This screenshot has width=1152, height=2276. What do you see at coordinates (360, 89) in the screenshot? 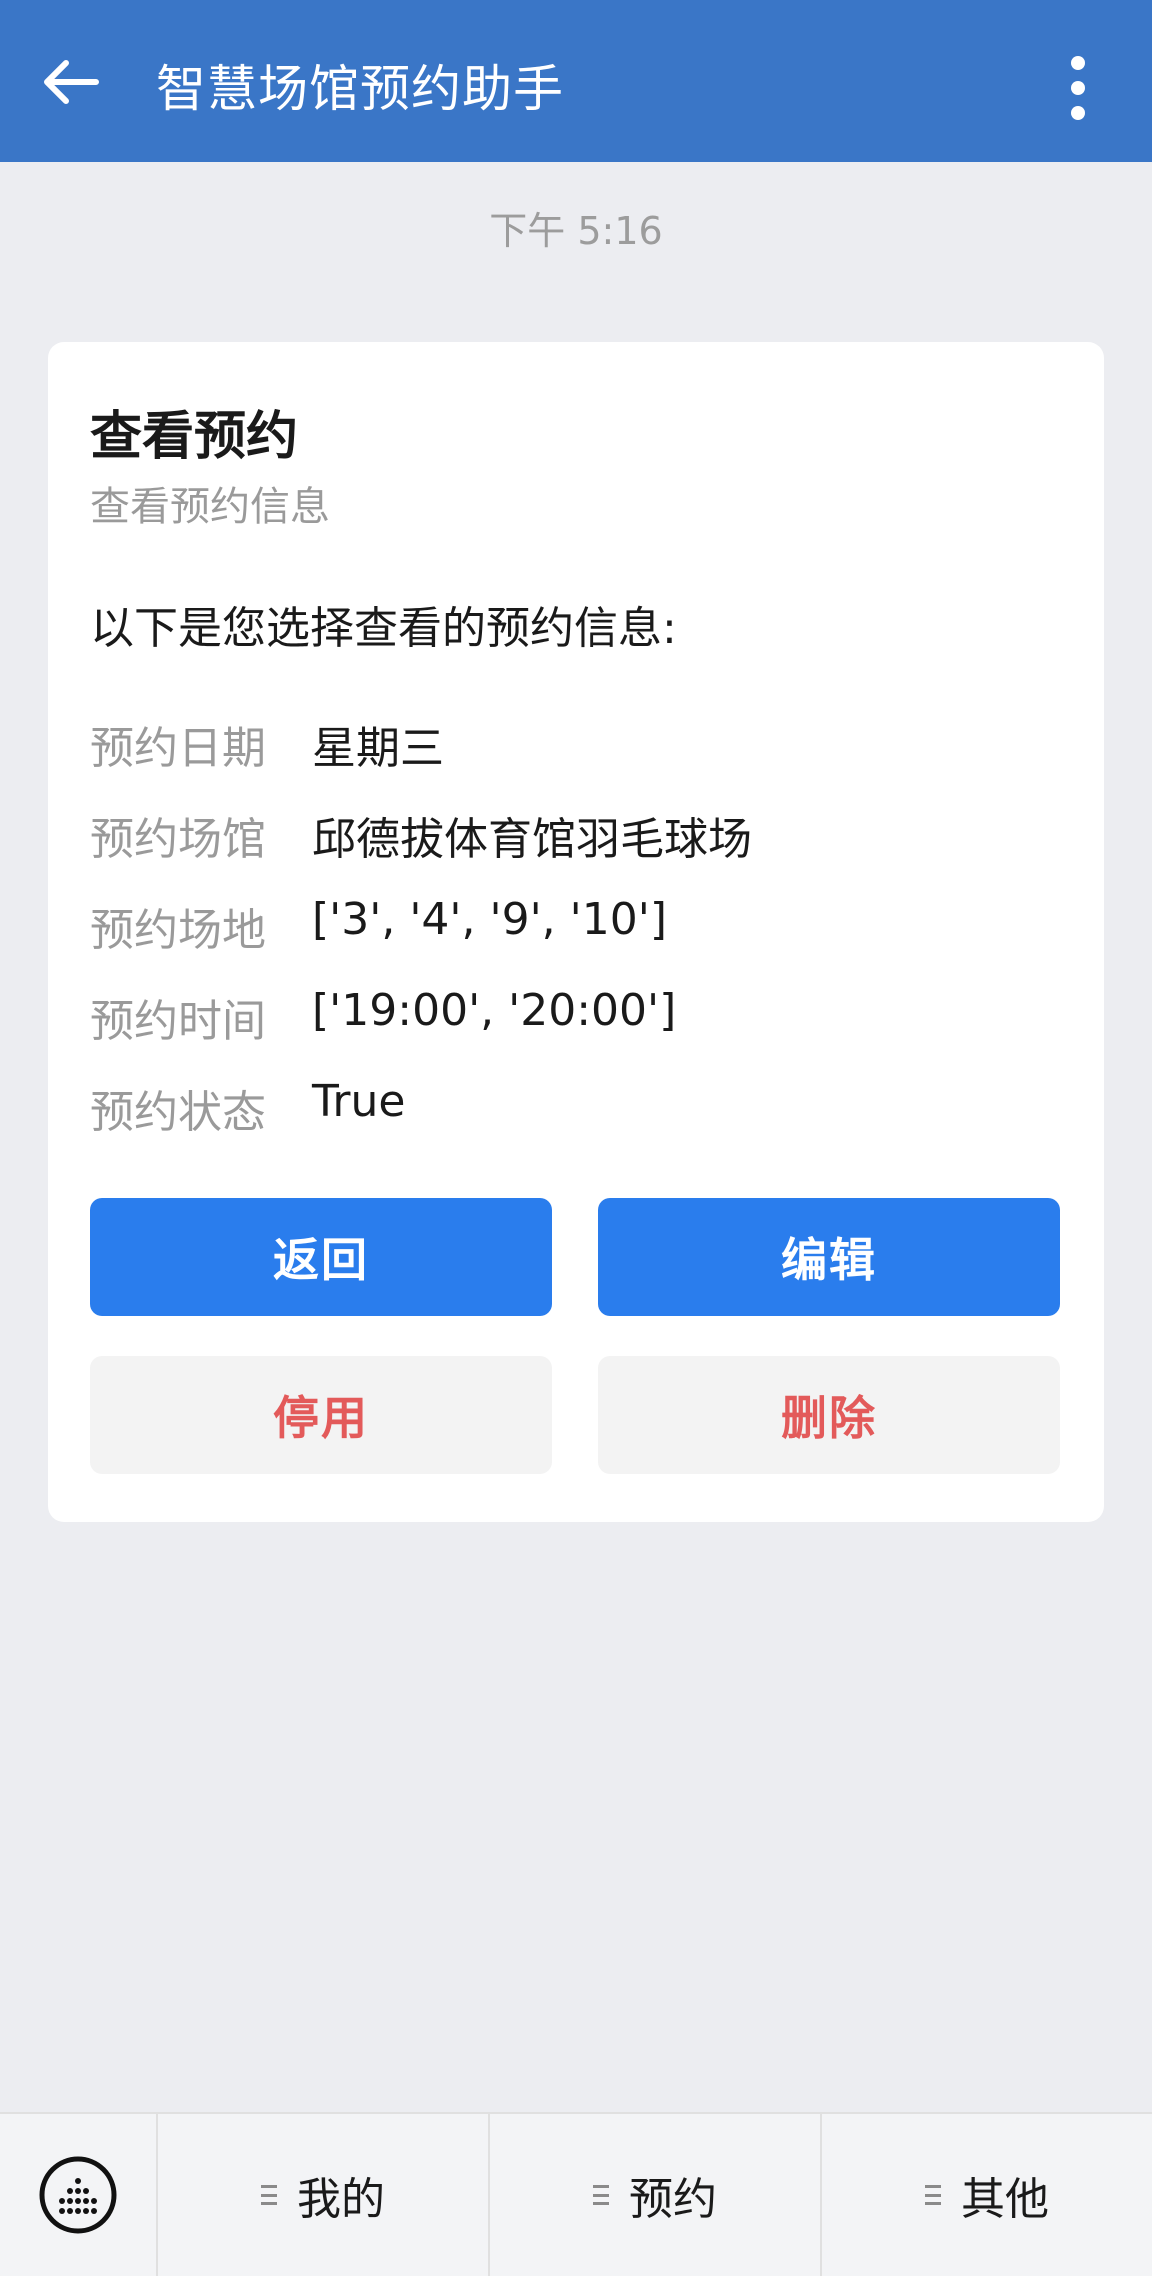
I see `app-title: 智慧场馆预约助手` at bounding box center [360, 89].